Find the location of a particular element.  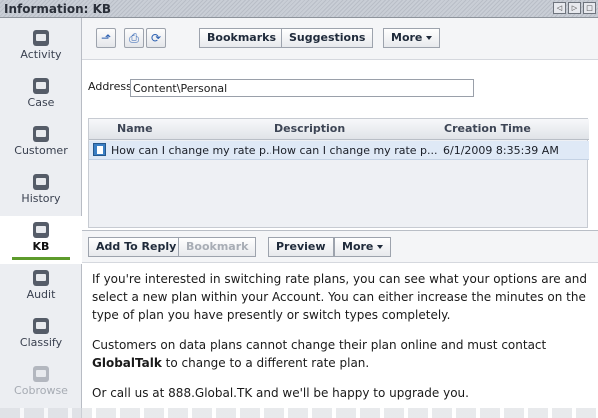

sidebar-item-label: KB is located at coordinates (41, 246).